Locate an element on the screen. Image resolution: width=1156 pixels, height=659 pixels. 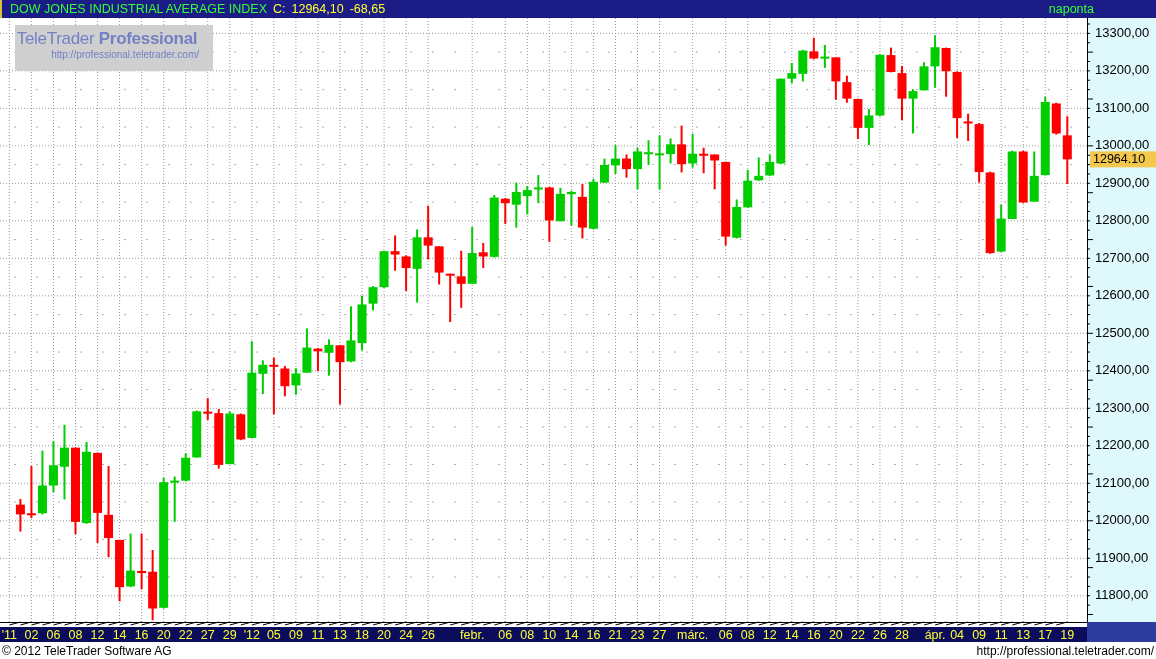
axis-label: 02 is located at coordinates (31, 635).